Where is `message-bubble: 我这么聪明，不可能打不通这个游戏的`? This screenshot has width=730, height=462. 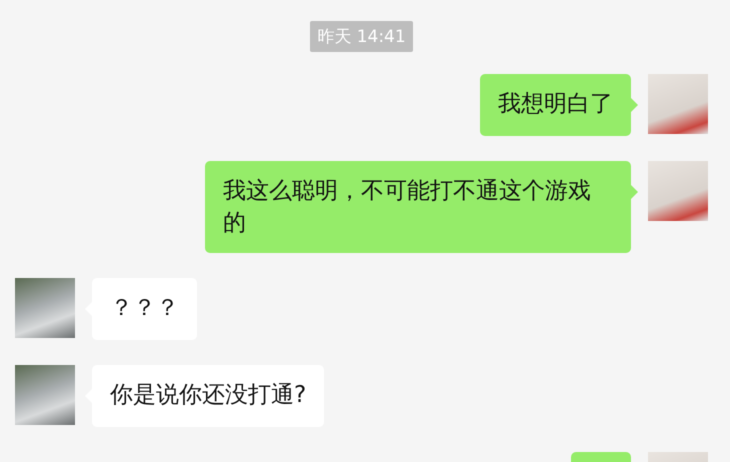
message-bubble: 我这么聪明，不可能打不通这个游戏的 is located at coordinates (418, 207).